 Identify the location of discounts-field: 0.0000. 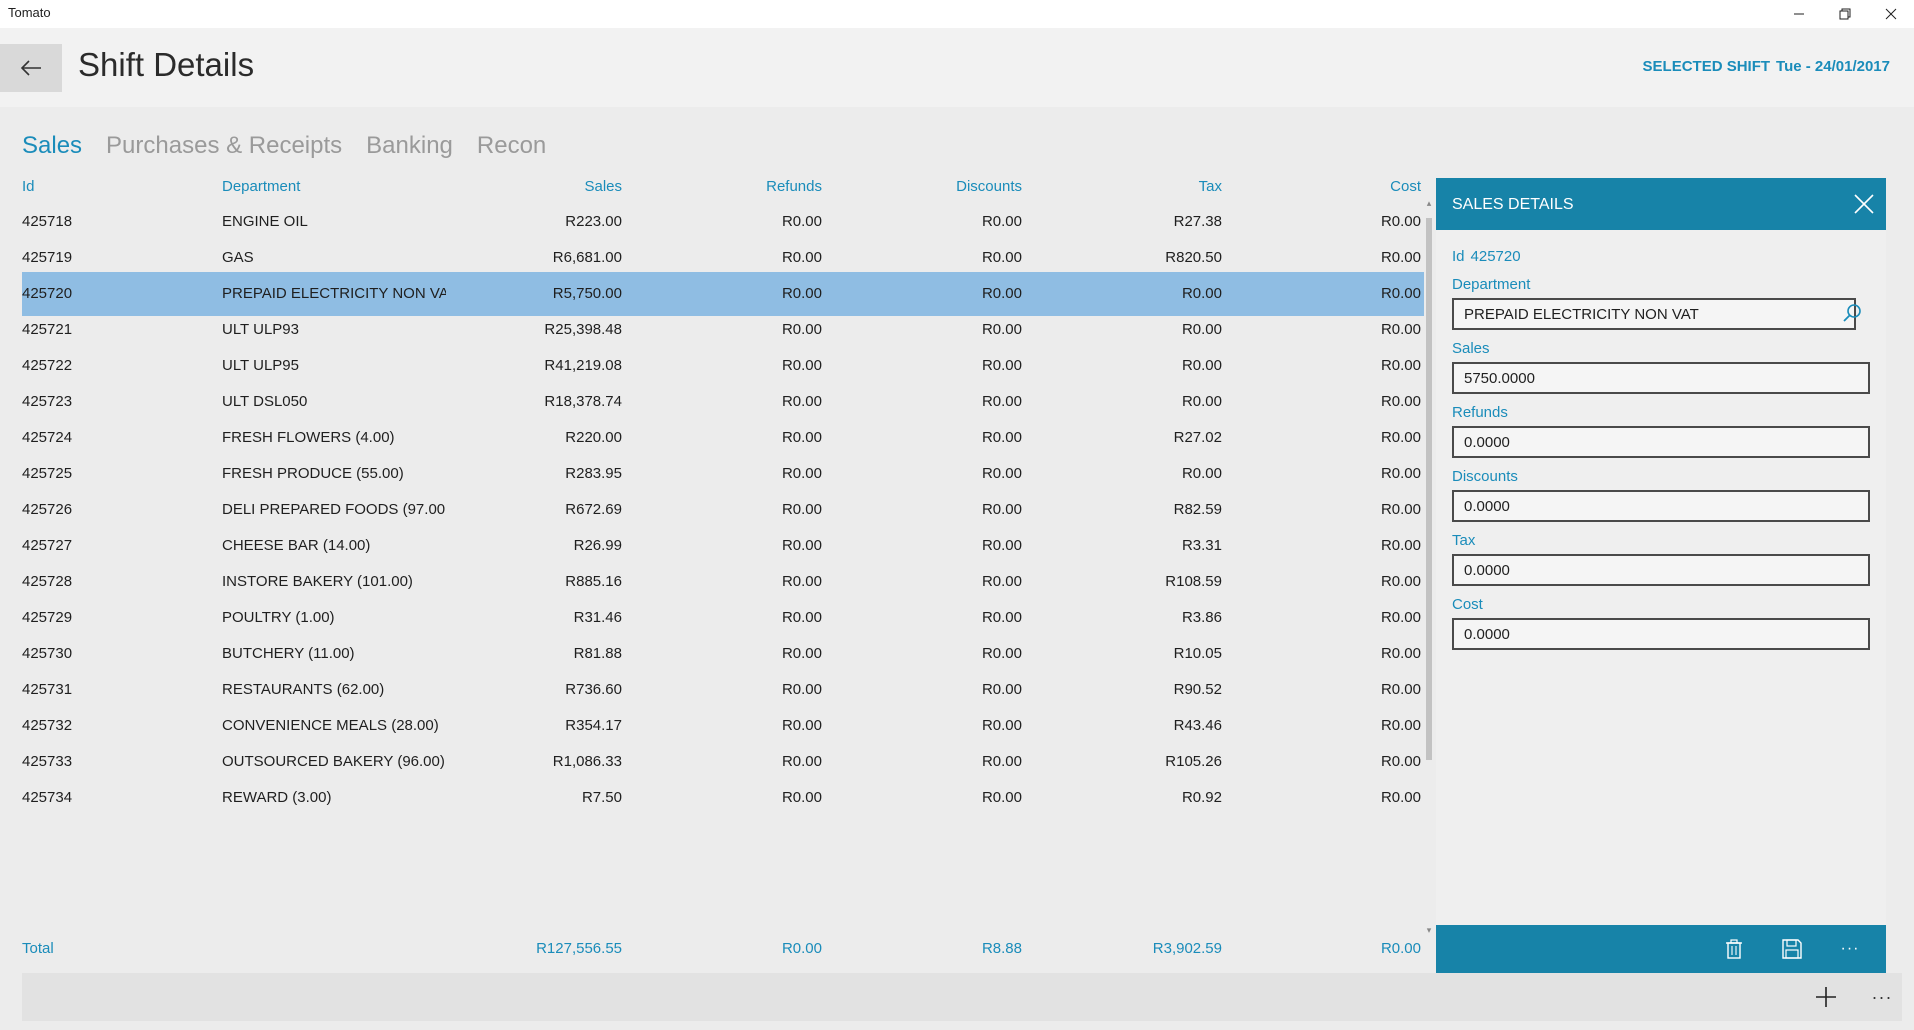
(1661, 506).